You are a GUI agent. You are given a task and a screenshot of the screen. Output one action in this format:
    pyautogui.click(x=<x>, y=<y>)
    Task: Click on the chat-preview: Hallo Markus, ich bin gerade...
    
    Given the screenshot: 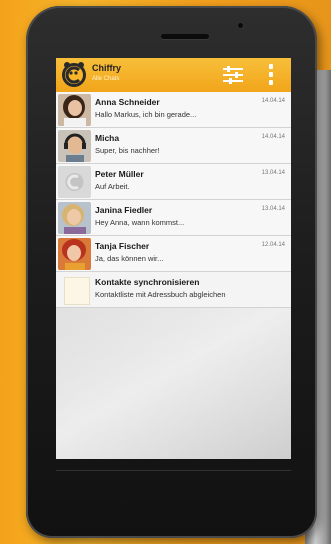 What is the action you would take?
    pyautogui.click(x=146, y=114)
    